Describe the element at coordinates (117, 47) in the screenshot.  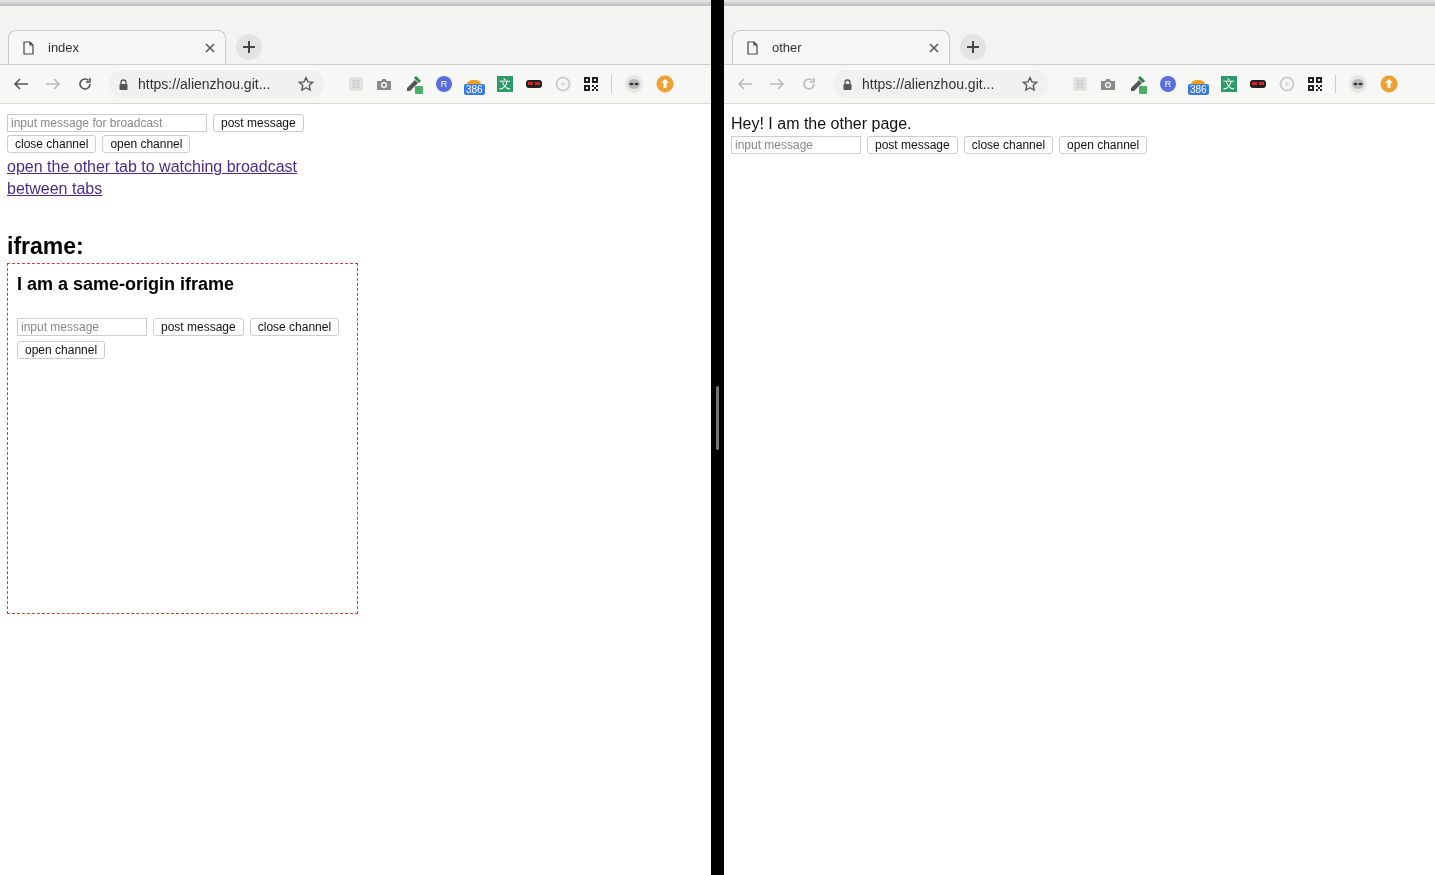
I see `browser-tab: index` at that location.